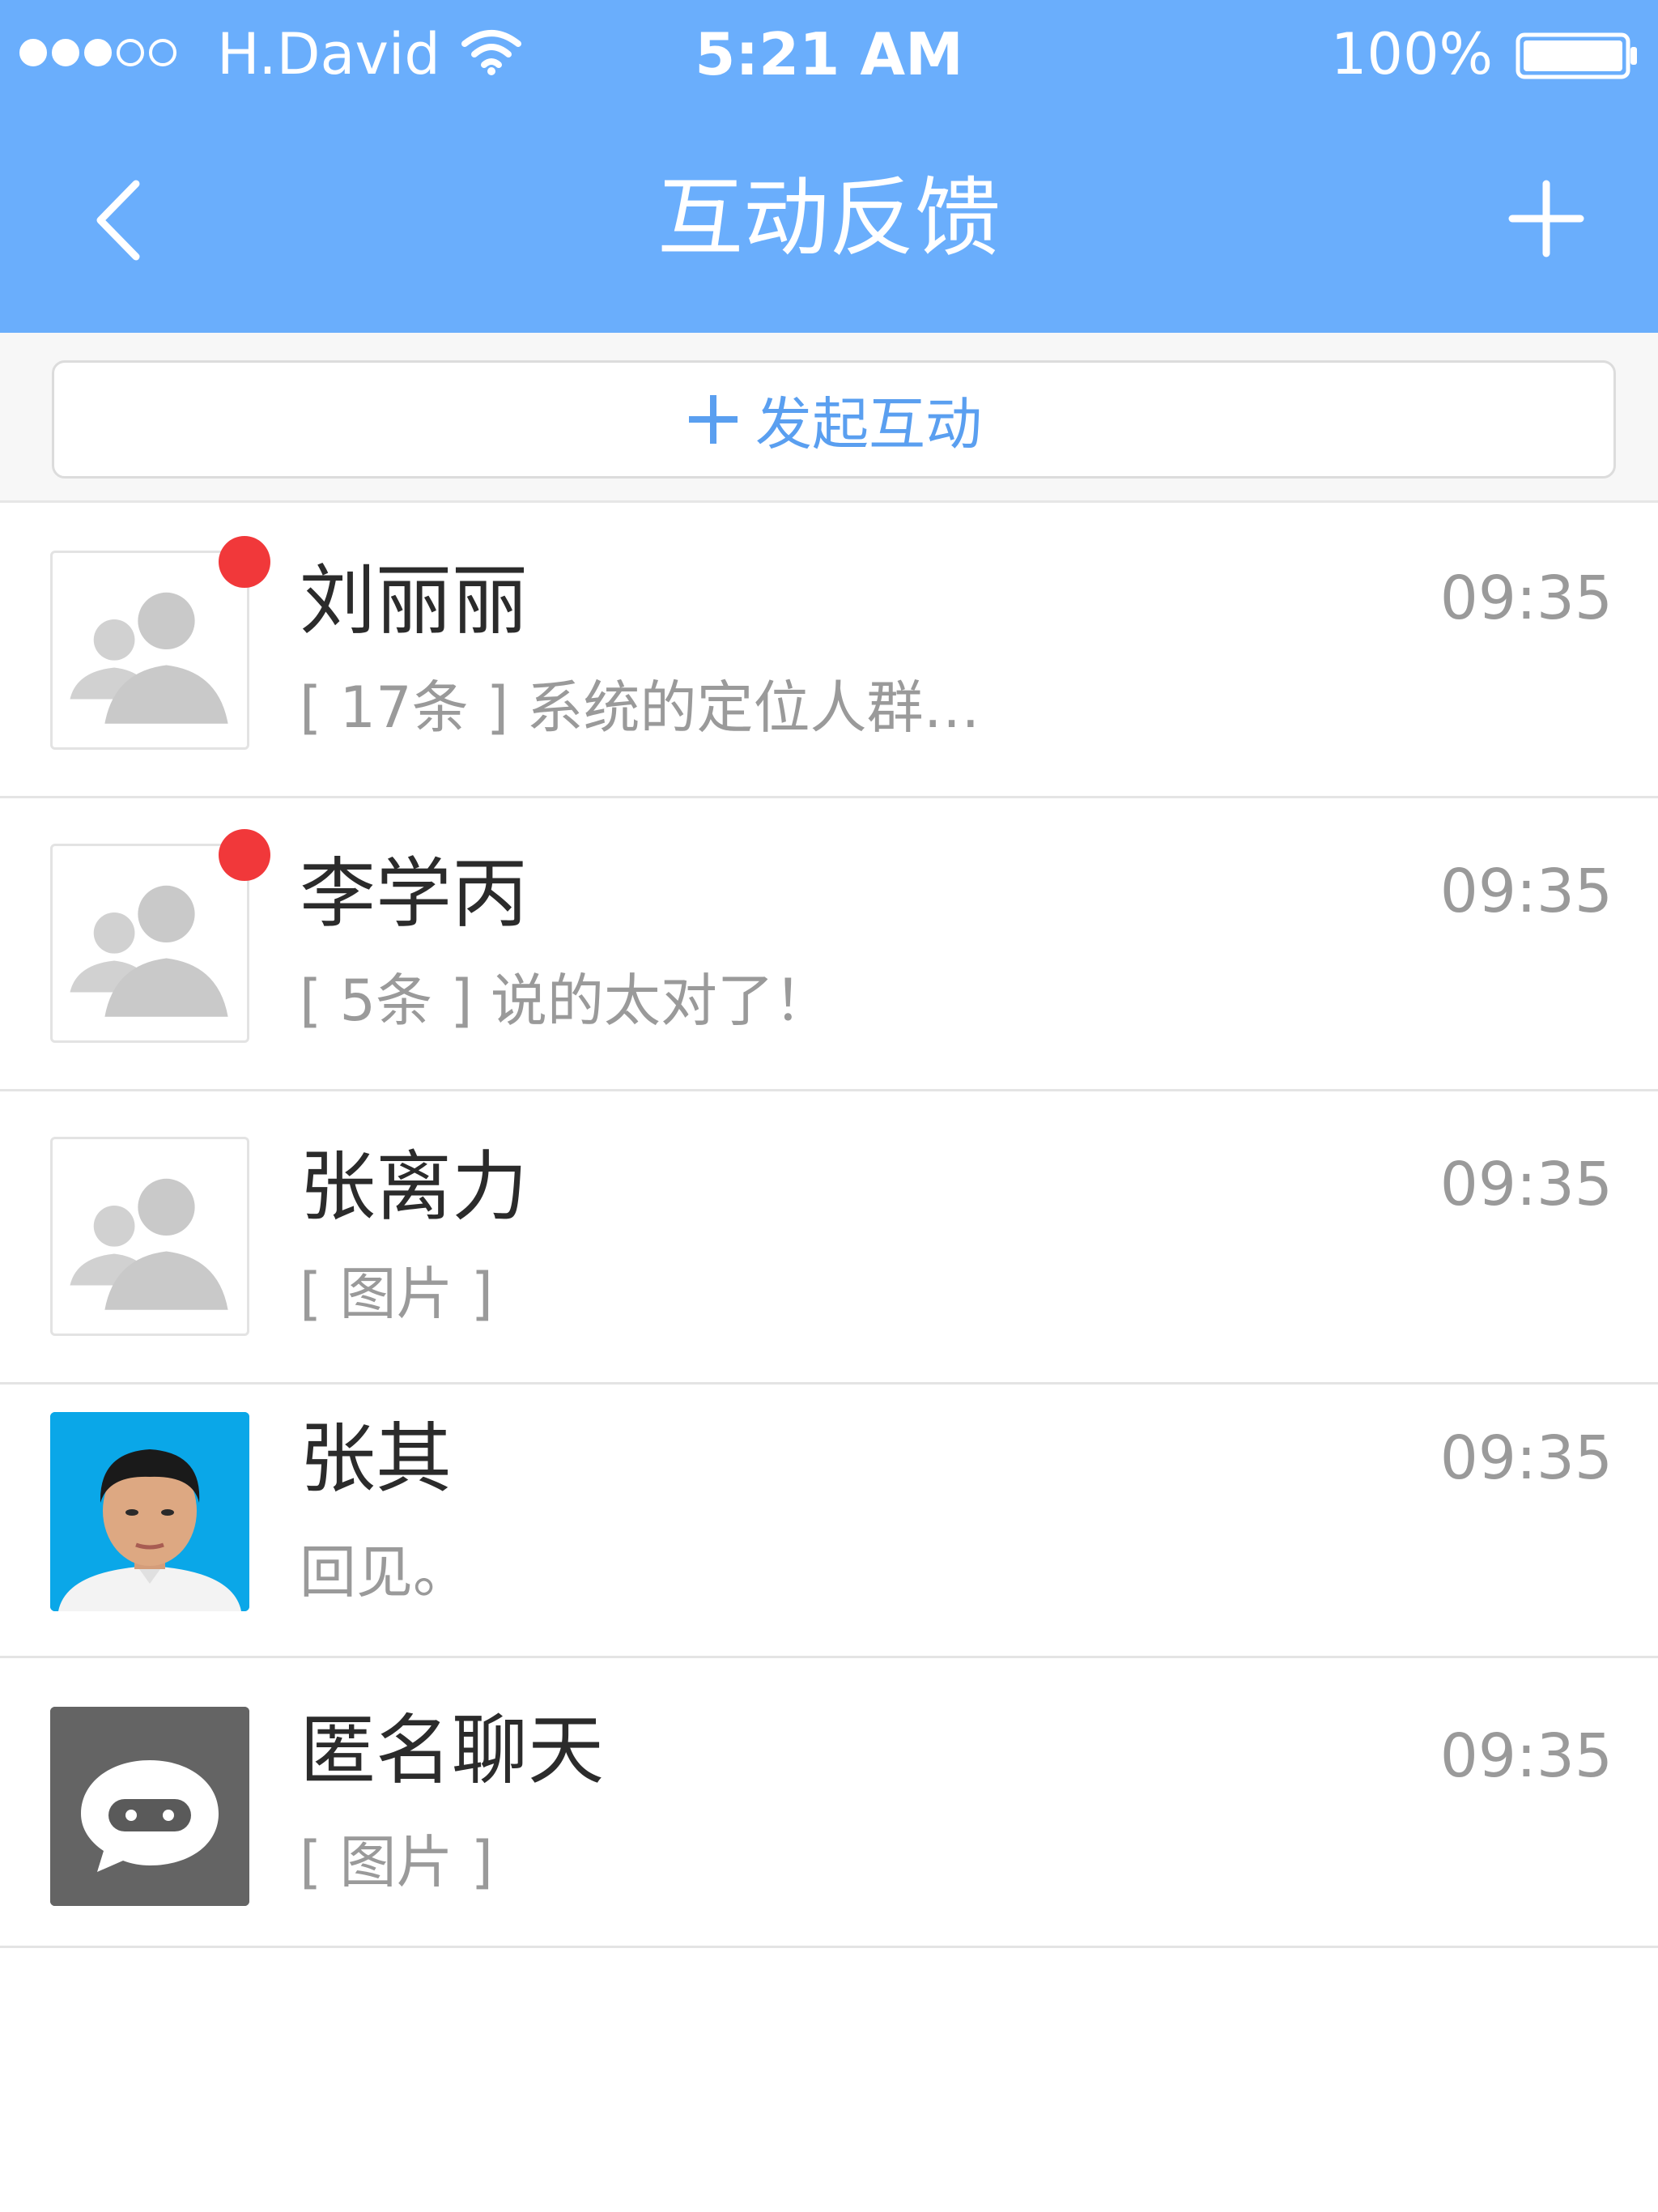 Image resolution: width=1658 pixels, height=2212 pixels. What do you see at coordinates (414, 1187) in the screenshot?
I see `contact-name: 张离力` at bounding box center [414, 1187].